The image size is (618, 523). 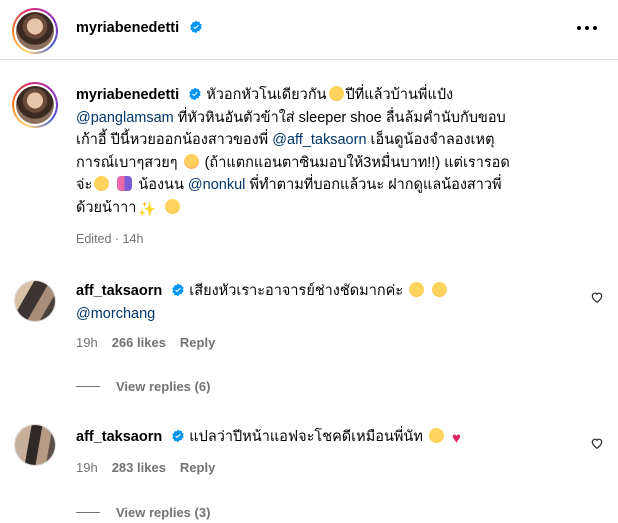 I want to click on kissing-face-emoji, so click(x=191, y=161).